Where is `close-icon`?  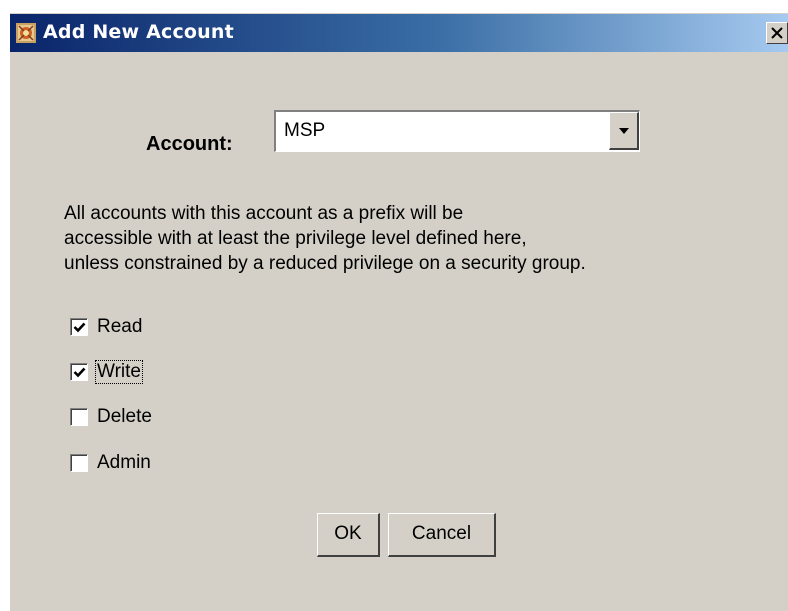
close-icon is located at coordinates (777, 33).